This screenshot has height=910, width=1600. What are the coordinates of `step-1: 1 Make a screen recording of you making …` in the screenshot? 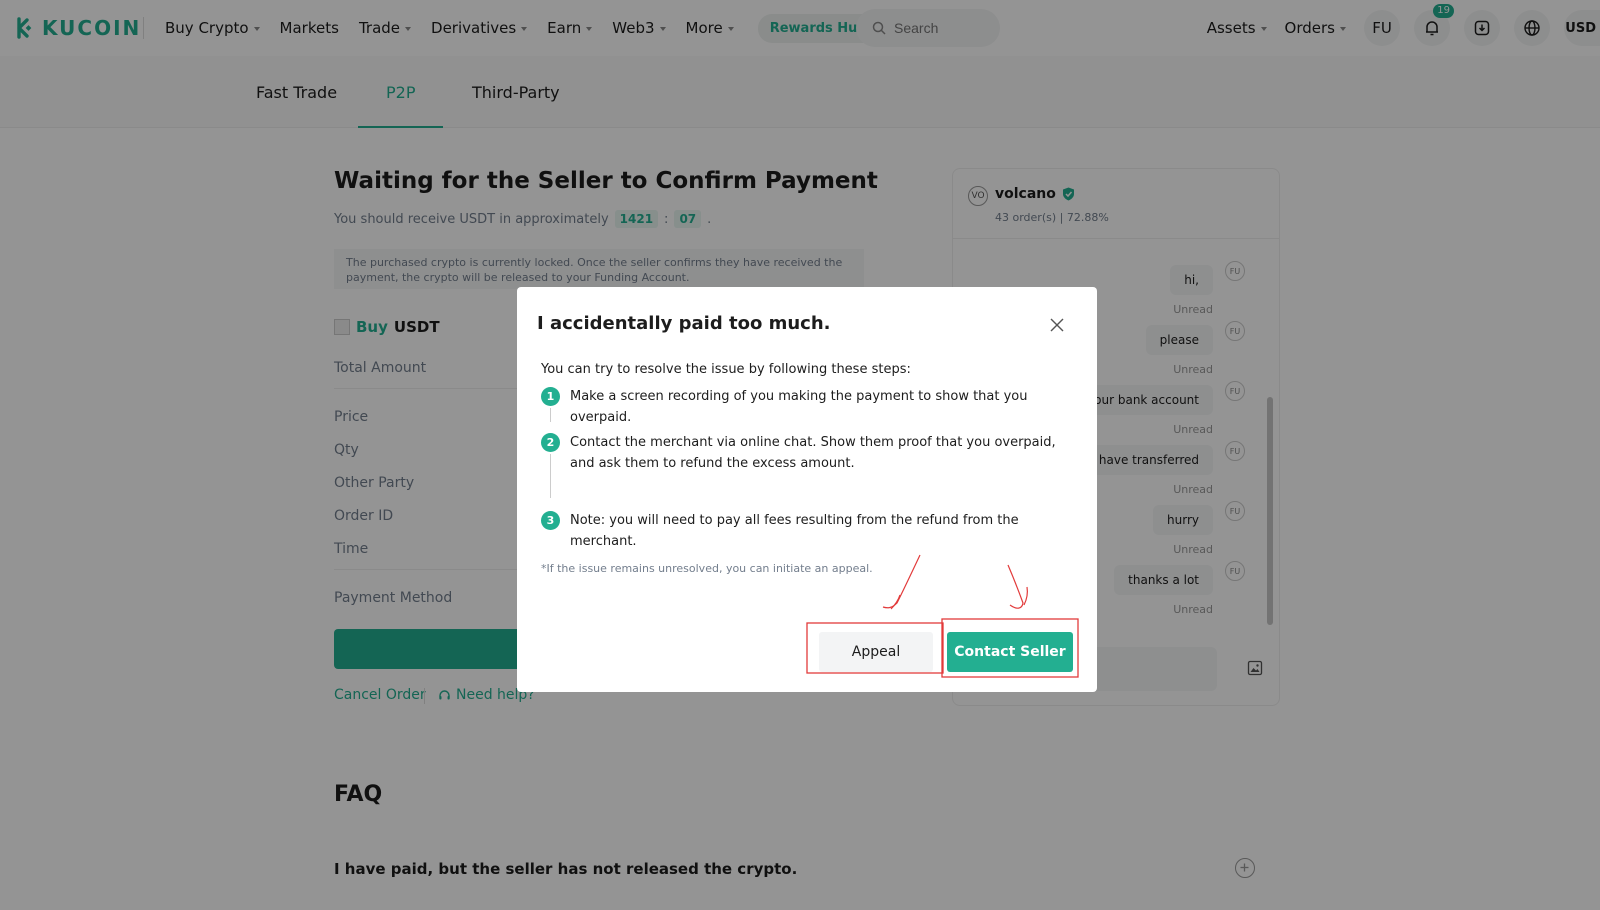 It's located at (800, 407).